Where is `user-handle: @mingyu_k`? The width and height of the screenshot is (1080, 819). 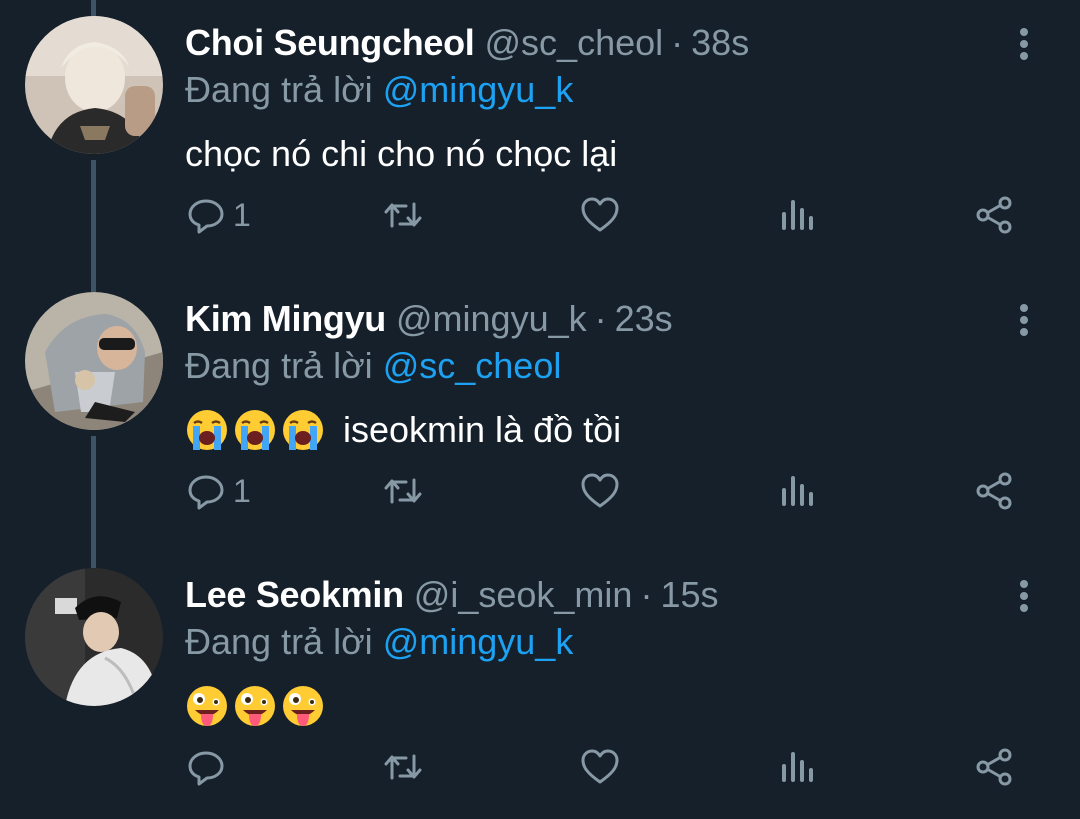 user-handle: @mingyu_k is located at coordinates (491, 319).